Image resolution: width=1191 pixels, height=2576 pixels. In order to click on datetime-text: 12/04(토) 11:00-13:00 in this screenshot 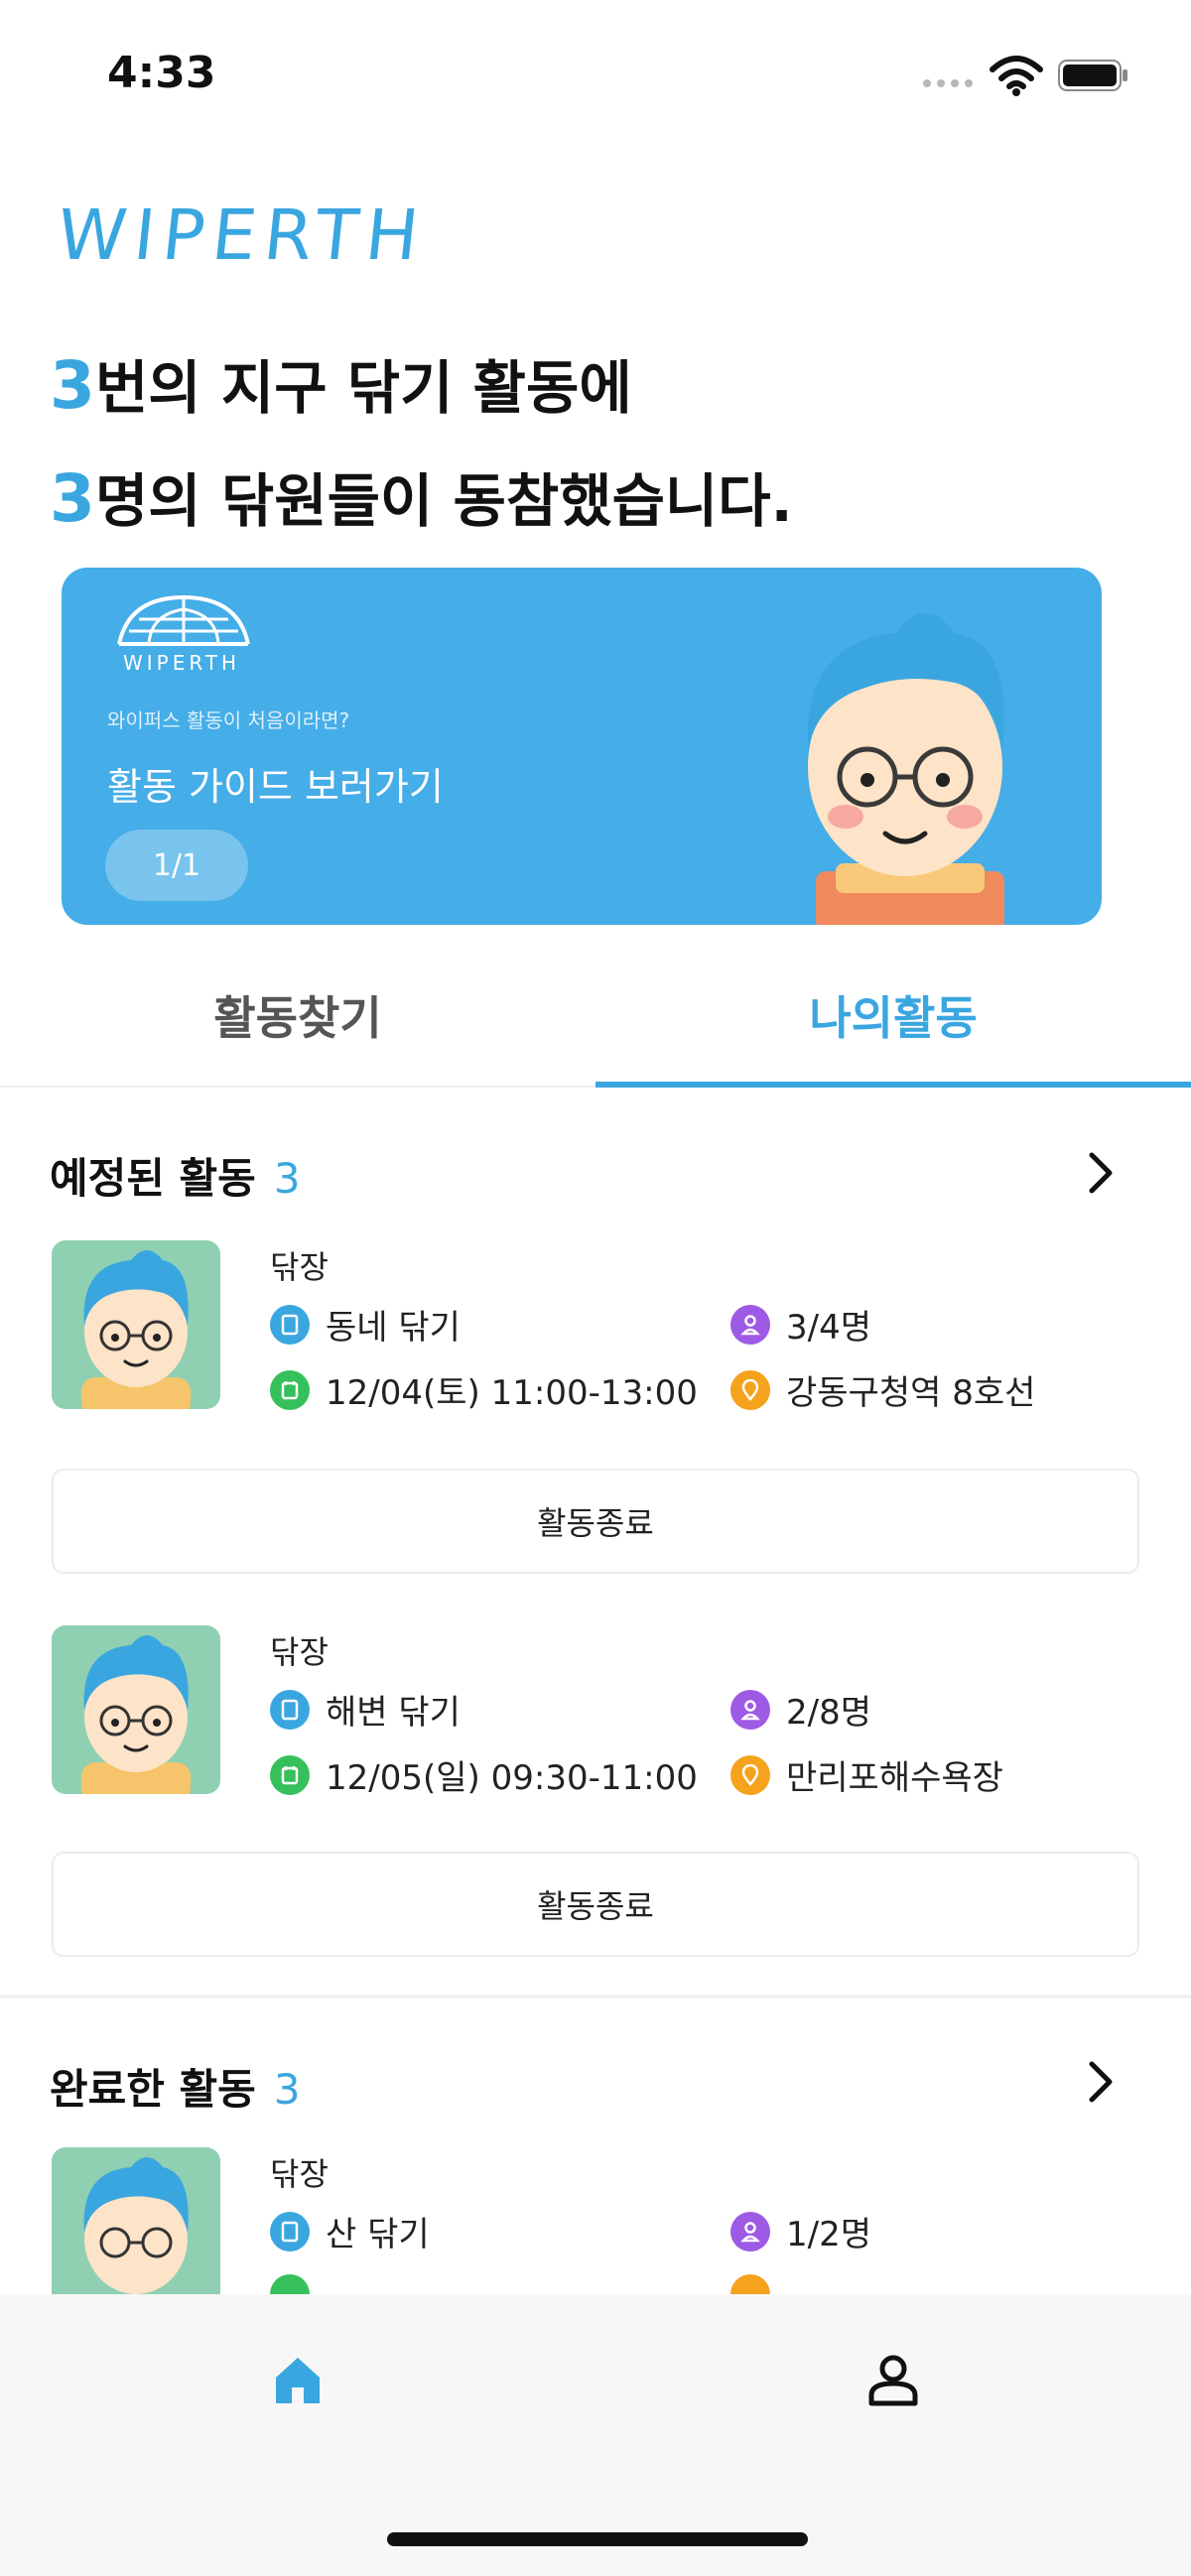, I will do `click(512, 1393)`.